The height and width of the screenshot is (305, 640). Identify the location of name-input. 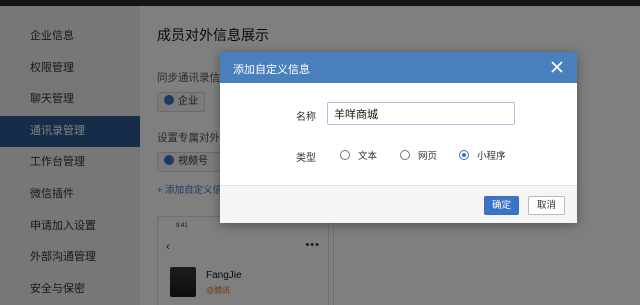
(421, 113).